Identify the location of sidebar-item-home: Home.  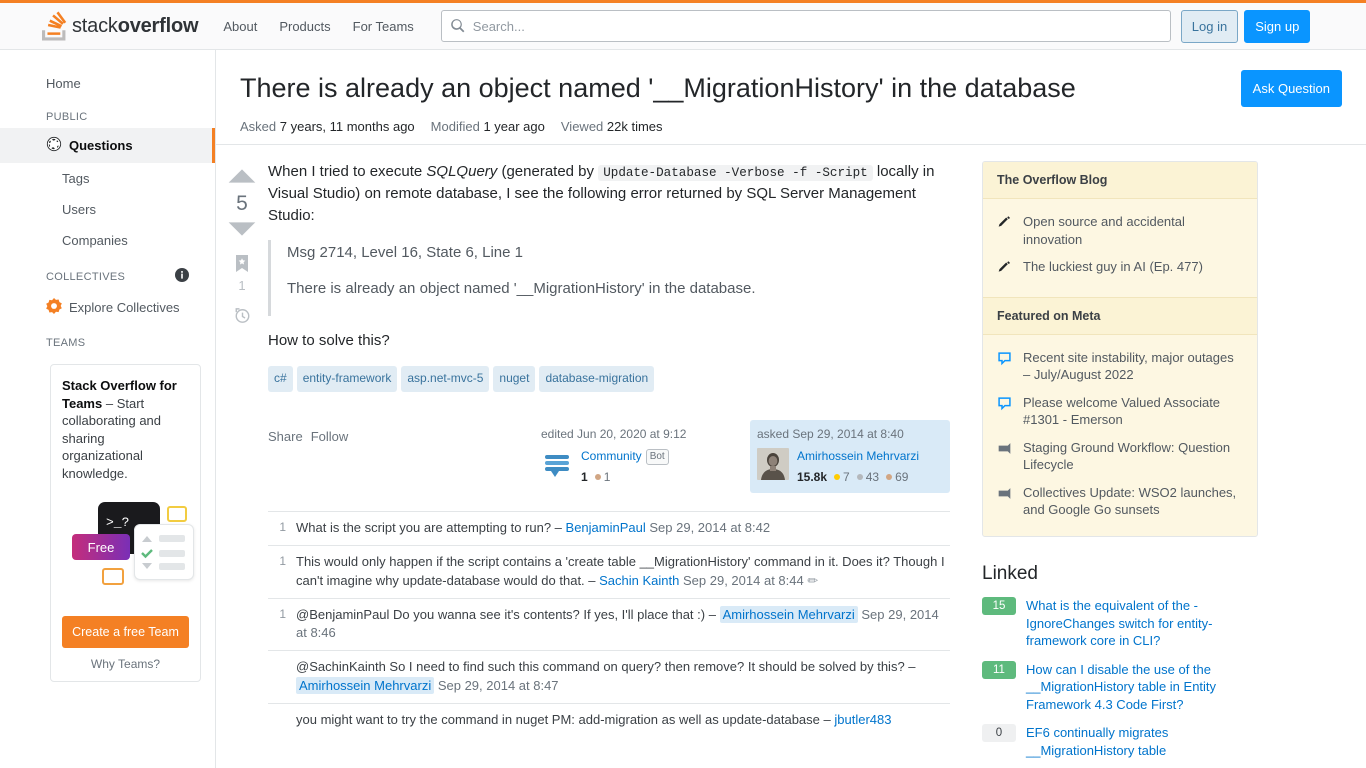
(107, 83).